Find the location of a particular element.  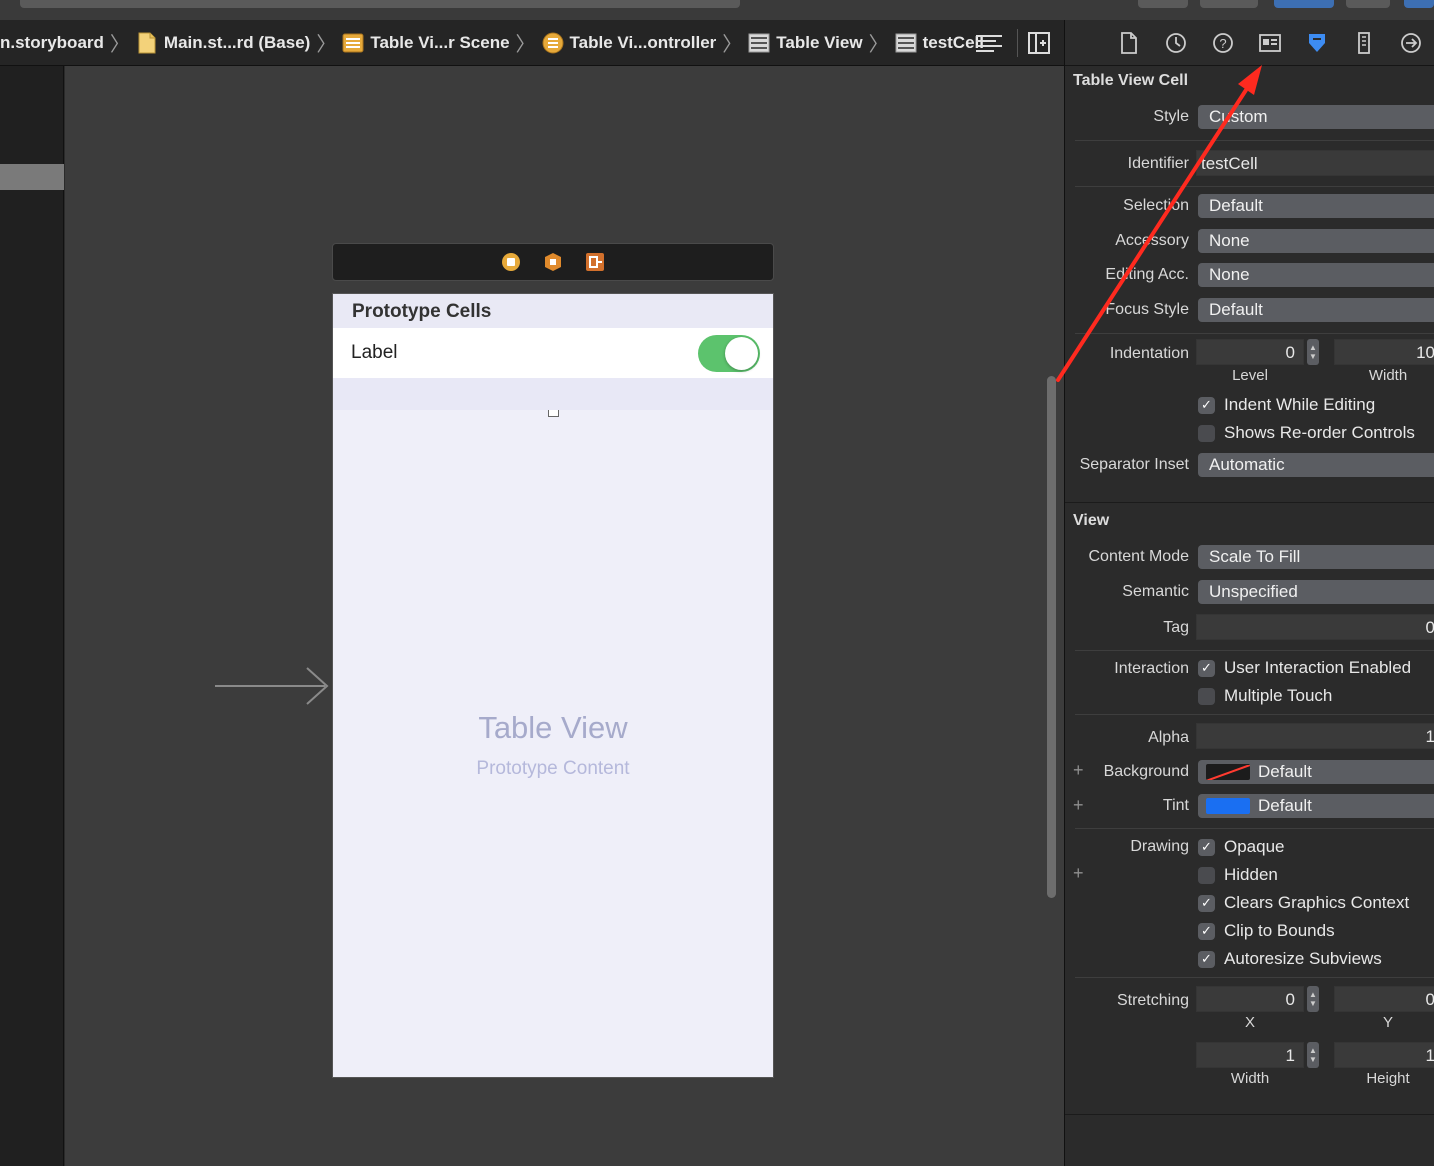

breadcrumb-scene: Table Vi...r Scene is located at coordinates (426, 42).